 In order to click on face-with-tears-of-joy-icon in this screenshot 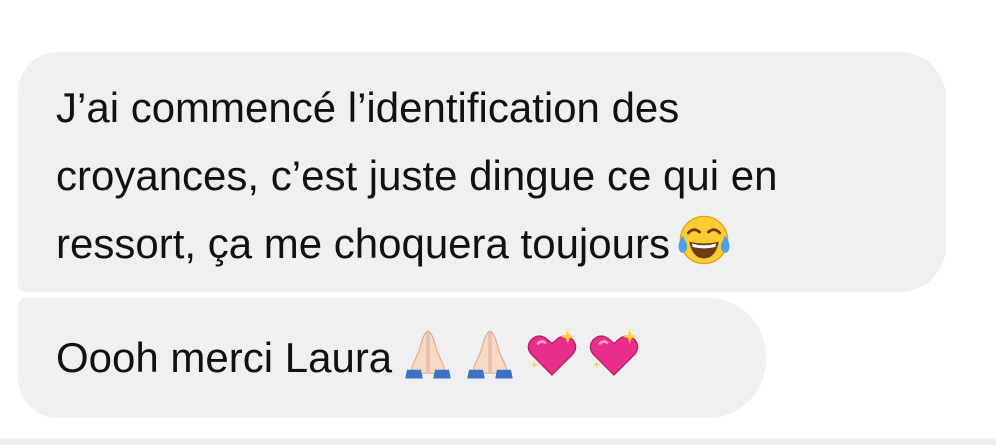, I will do `click(704, 240)`.